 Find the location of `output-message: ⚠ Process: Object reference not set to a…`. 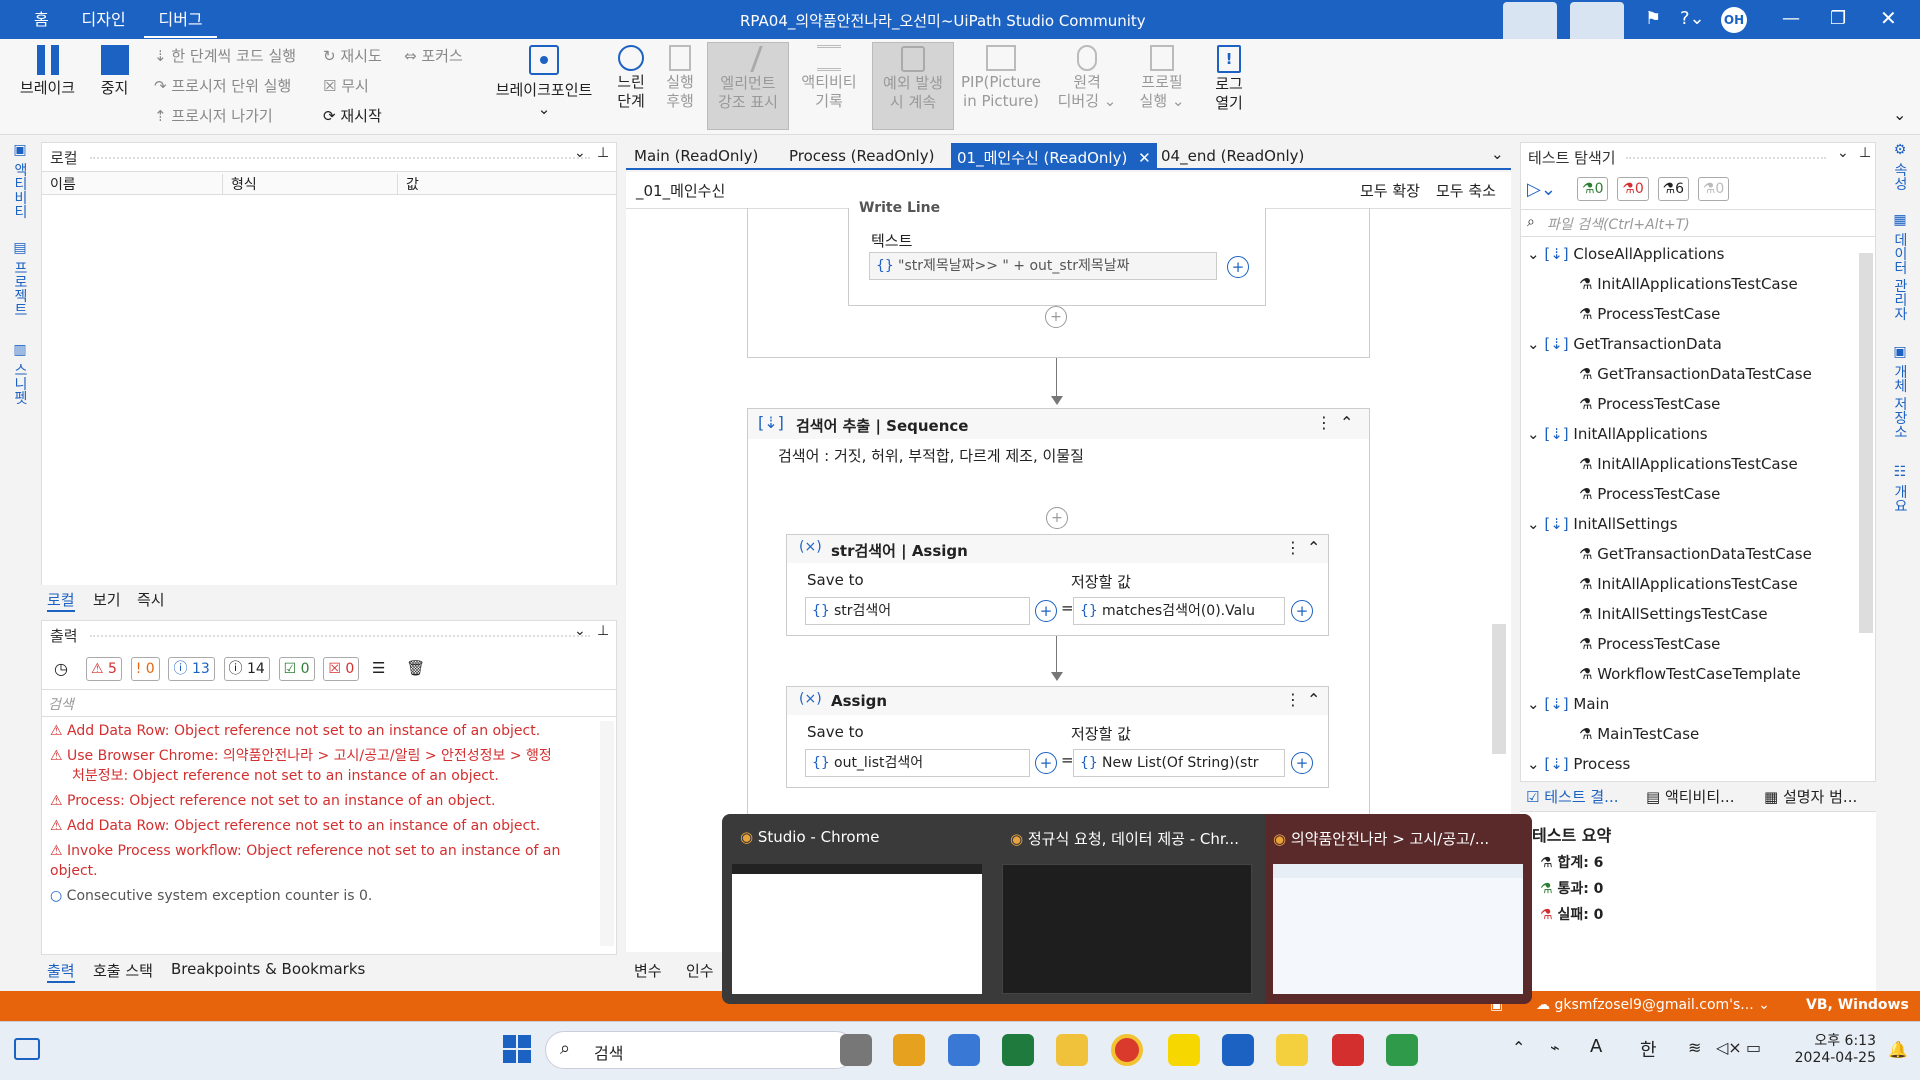

output-message: ⚠ Process: Object reference not set to a… is located at coordinates (320, 801).